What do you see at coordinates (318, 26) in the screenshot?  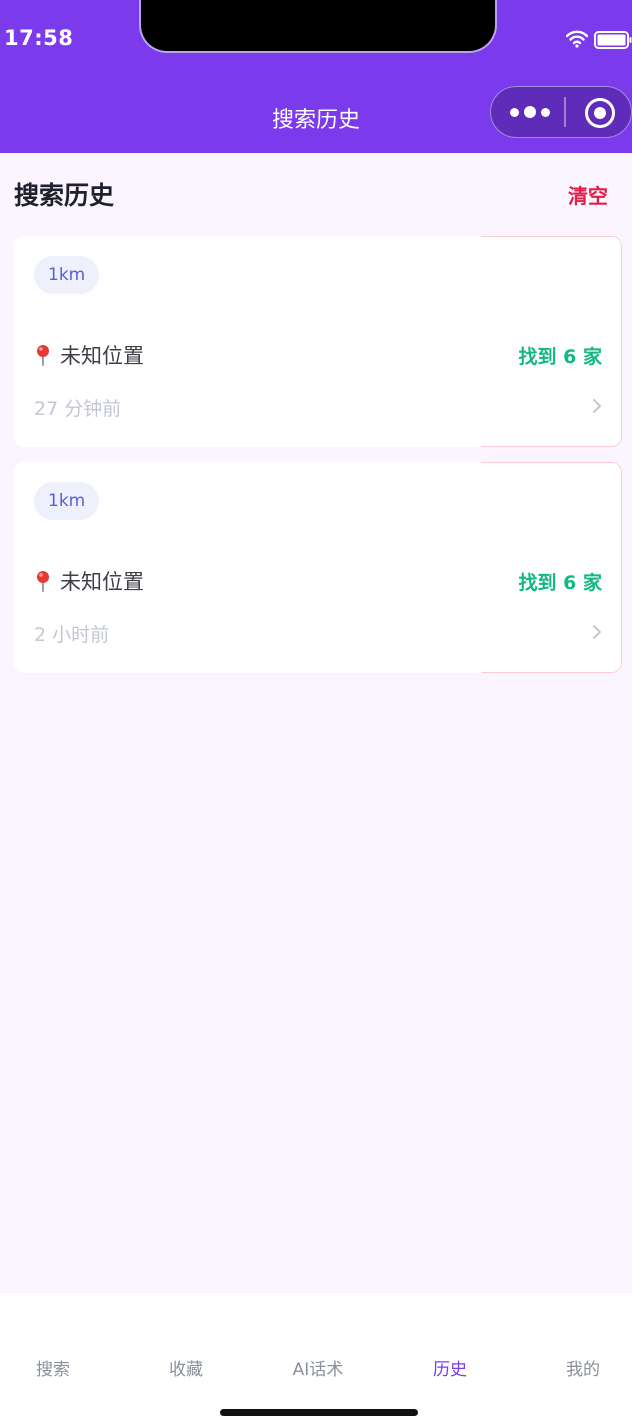 I see `device-notch` at bounding box center [318, 26].